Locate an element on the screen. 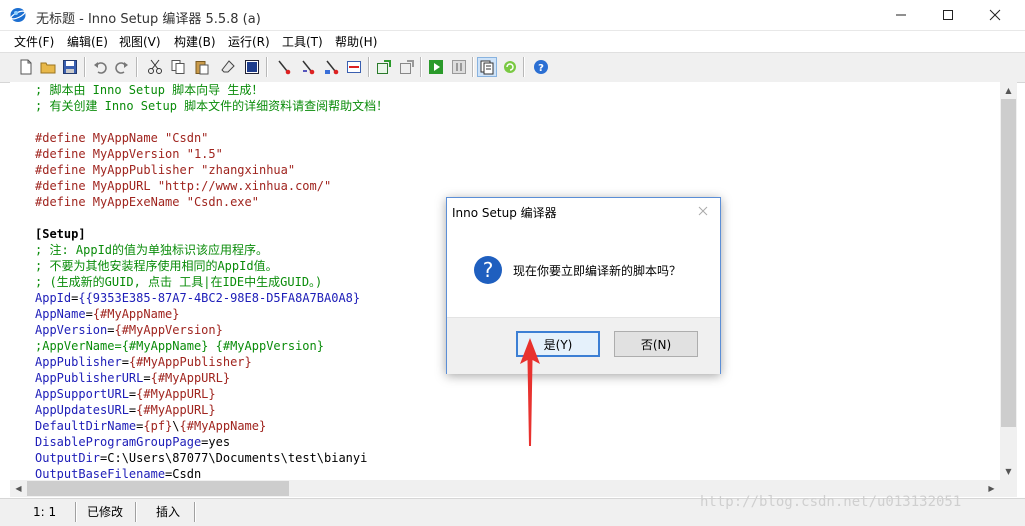 This screenshot has height=526, width=1025. code-line: #define MyAppExeName "Csdn.exe" is located at coordinates (211, 202).